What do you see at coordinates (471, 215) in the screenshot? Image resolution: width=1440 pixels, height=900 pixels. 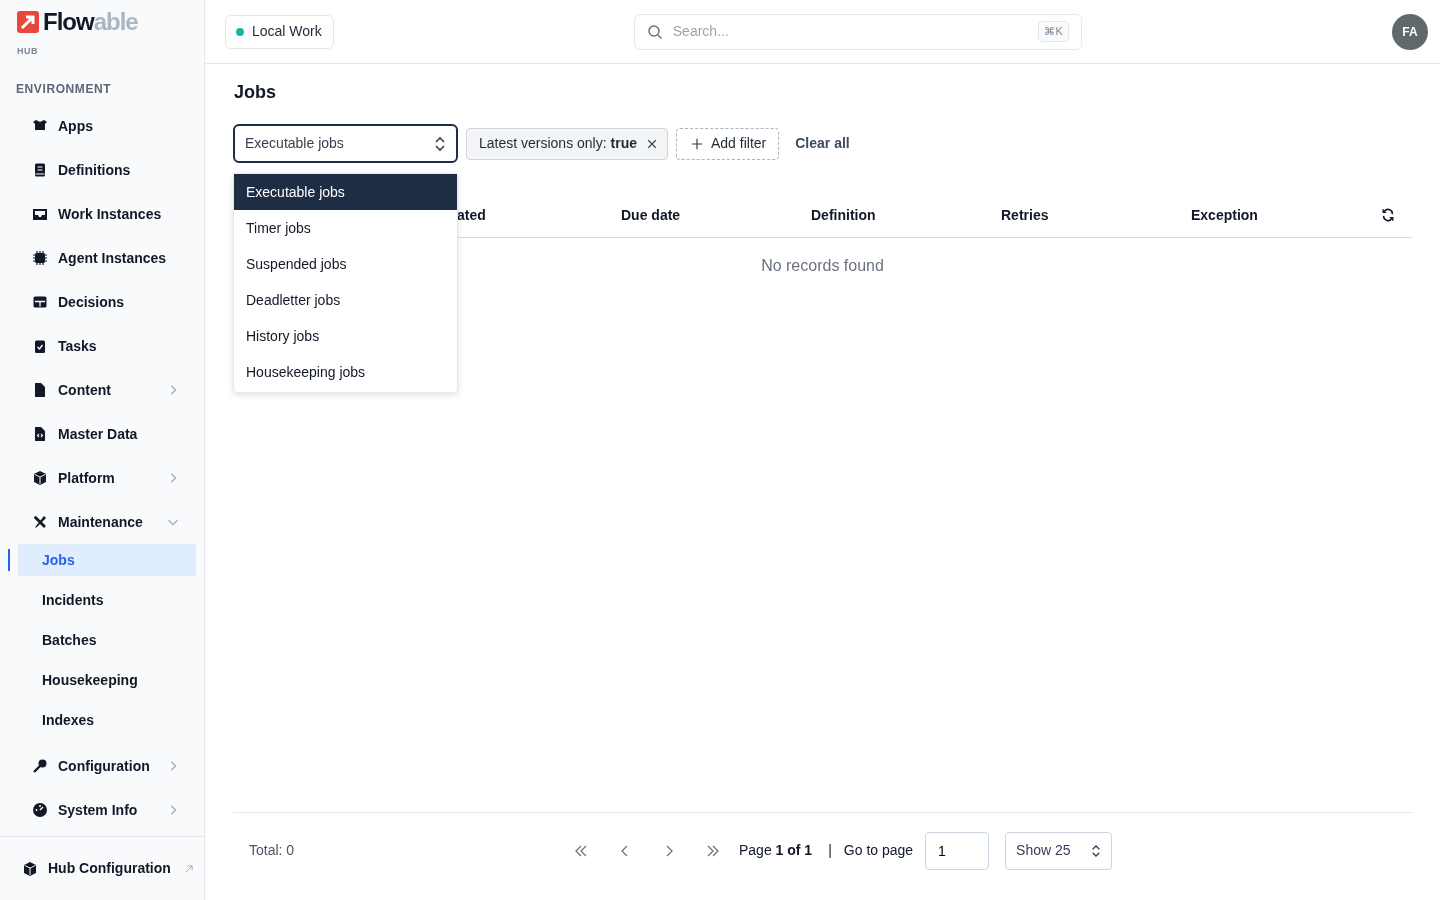 I see `column-header: ated` at bounding box center [471, 215].